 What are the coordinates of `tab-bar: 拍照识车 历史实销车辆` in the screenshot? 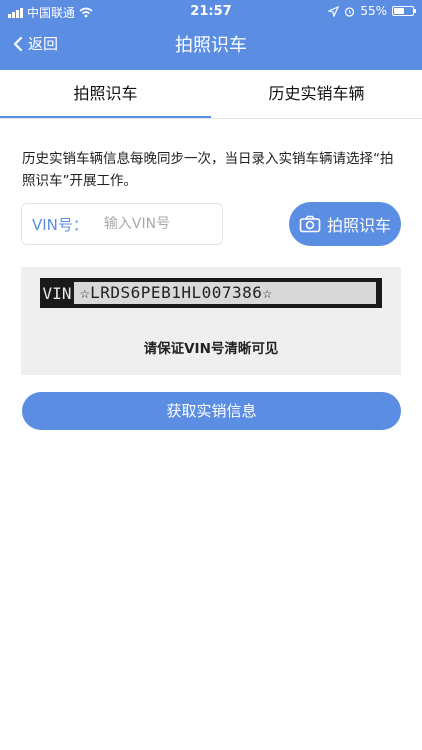 It's located at (211, 94).